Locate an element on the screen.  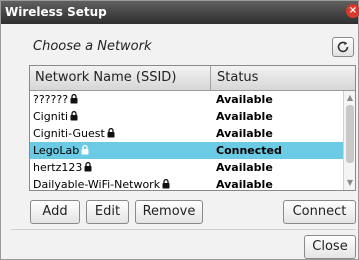
window-title: Wireless Setup is located at coordinates (56, 12).